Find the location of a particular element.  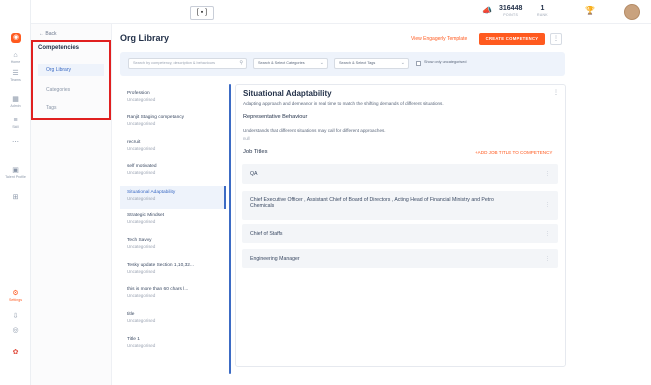

job-title-text: Chief of Staffs is located at coordinates (266, 234).